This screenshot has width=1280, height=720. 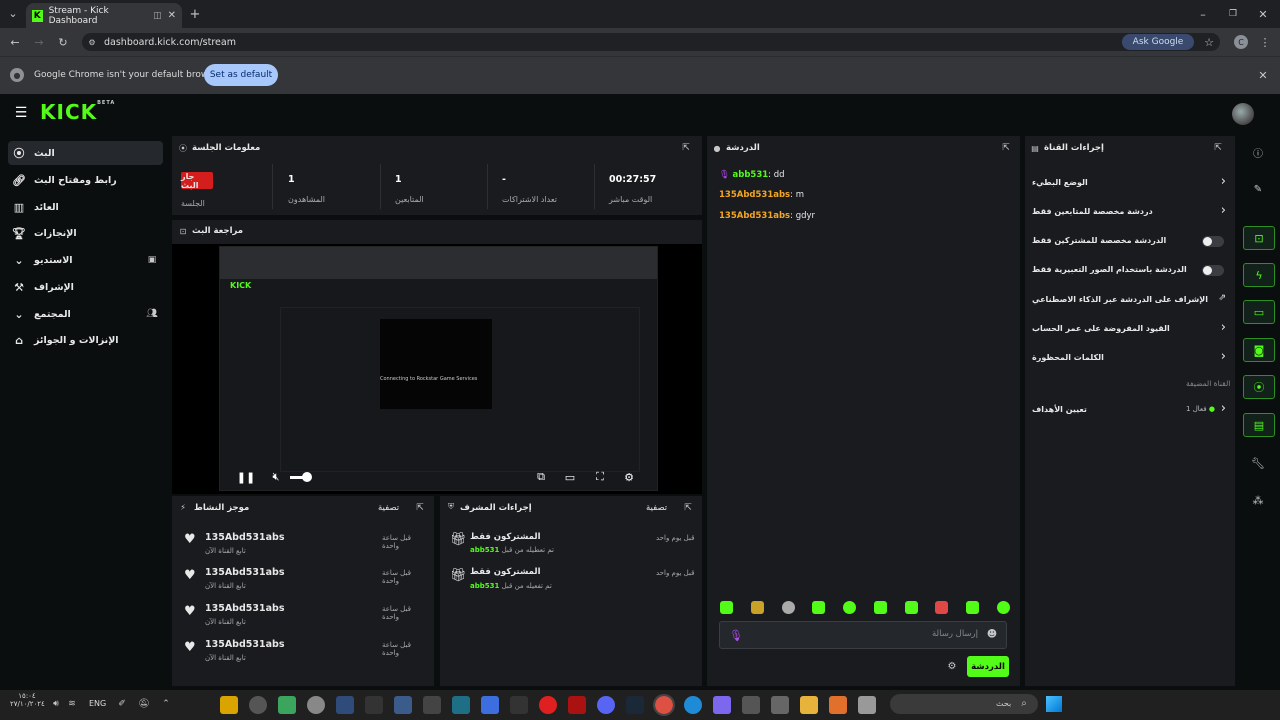 What do you see at coordinates (85, 153) in the screenshot?
I see `sidebar-item-stream: ⦿ البث` at bounding box center [85, 153].